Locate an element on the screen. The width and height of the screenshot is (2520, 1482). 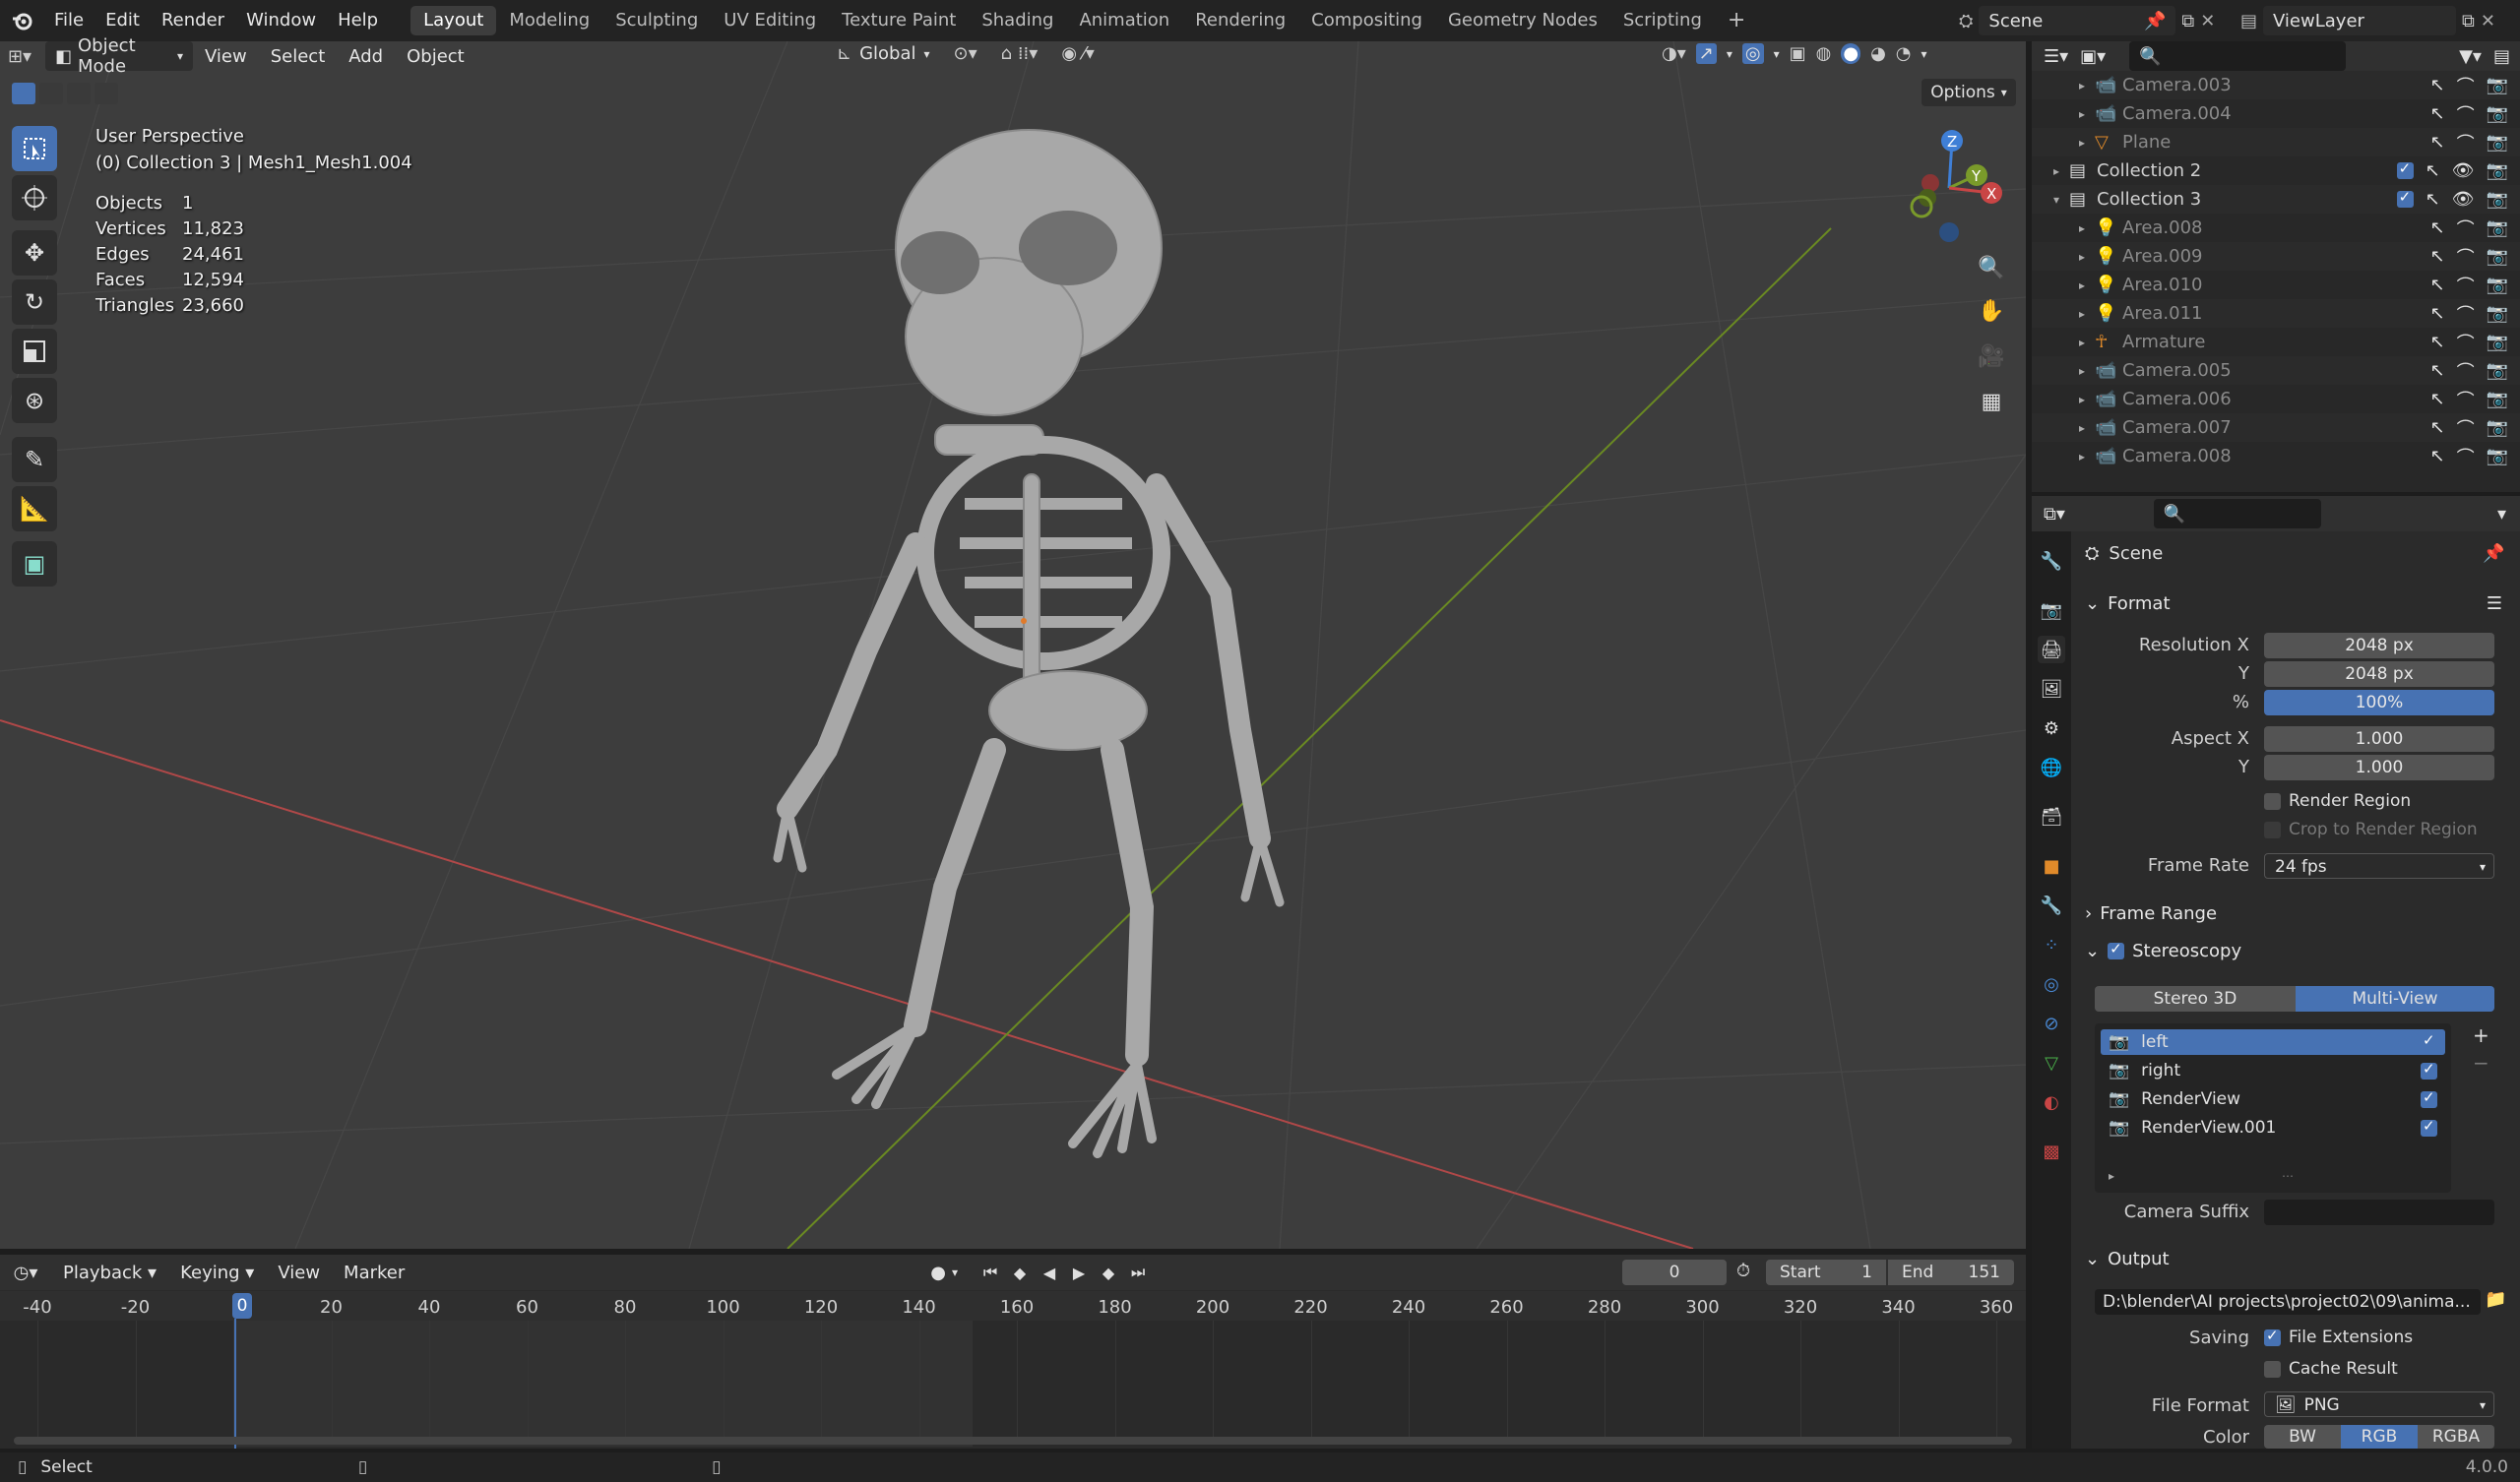
xray-icon: ▣ is located at coordinates (1798, 53).